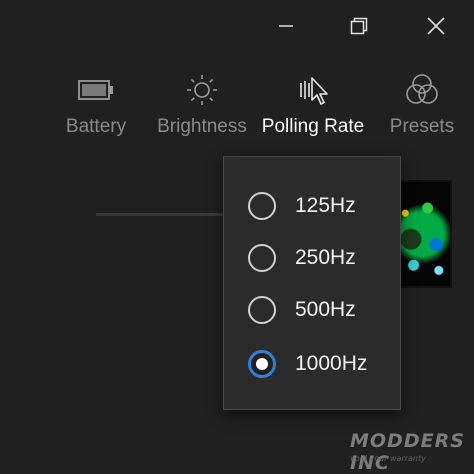 The image size is (474, 474). I want to click on background-thumbnail, so click(422, 234).